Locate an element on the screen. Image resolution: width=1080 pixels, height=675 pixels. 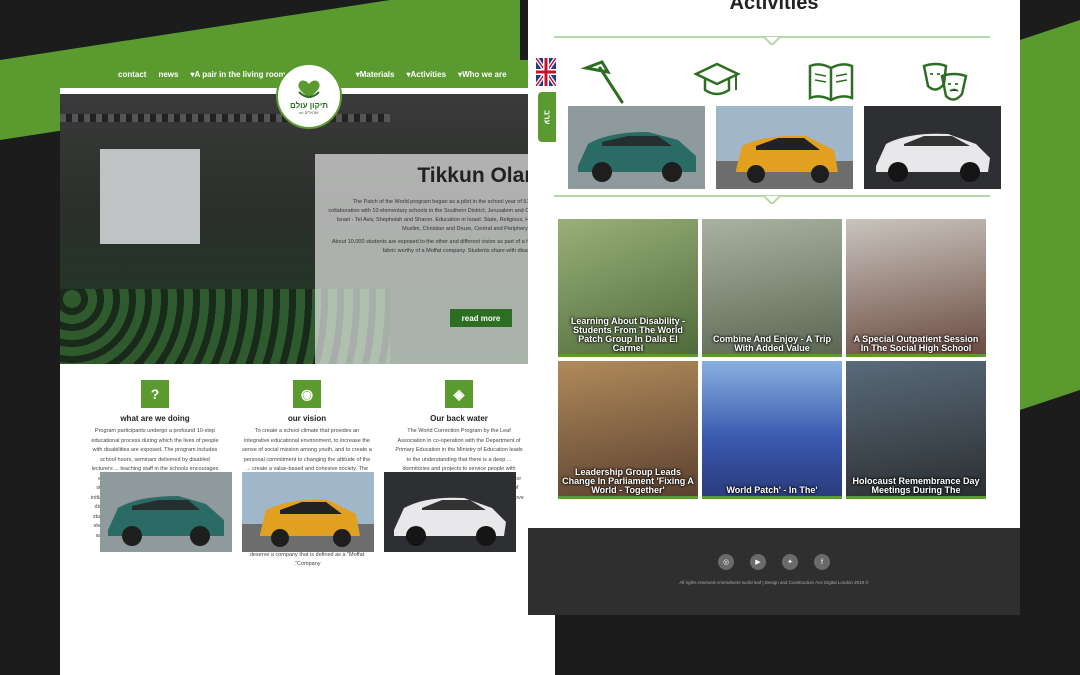
nav-who-we-are: ▾Who we are is located at coordinates (482, 74).